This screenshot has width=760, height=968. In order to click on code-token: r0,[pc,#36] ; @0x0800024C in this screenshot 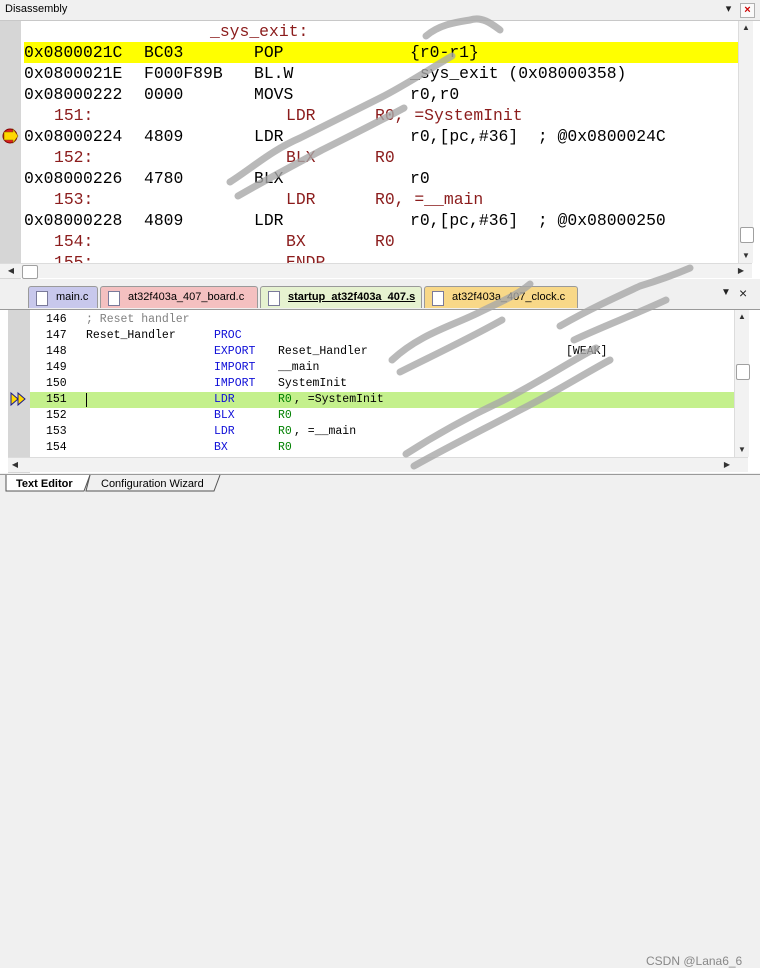, I will do `click(538, 136)`.